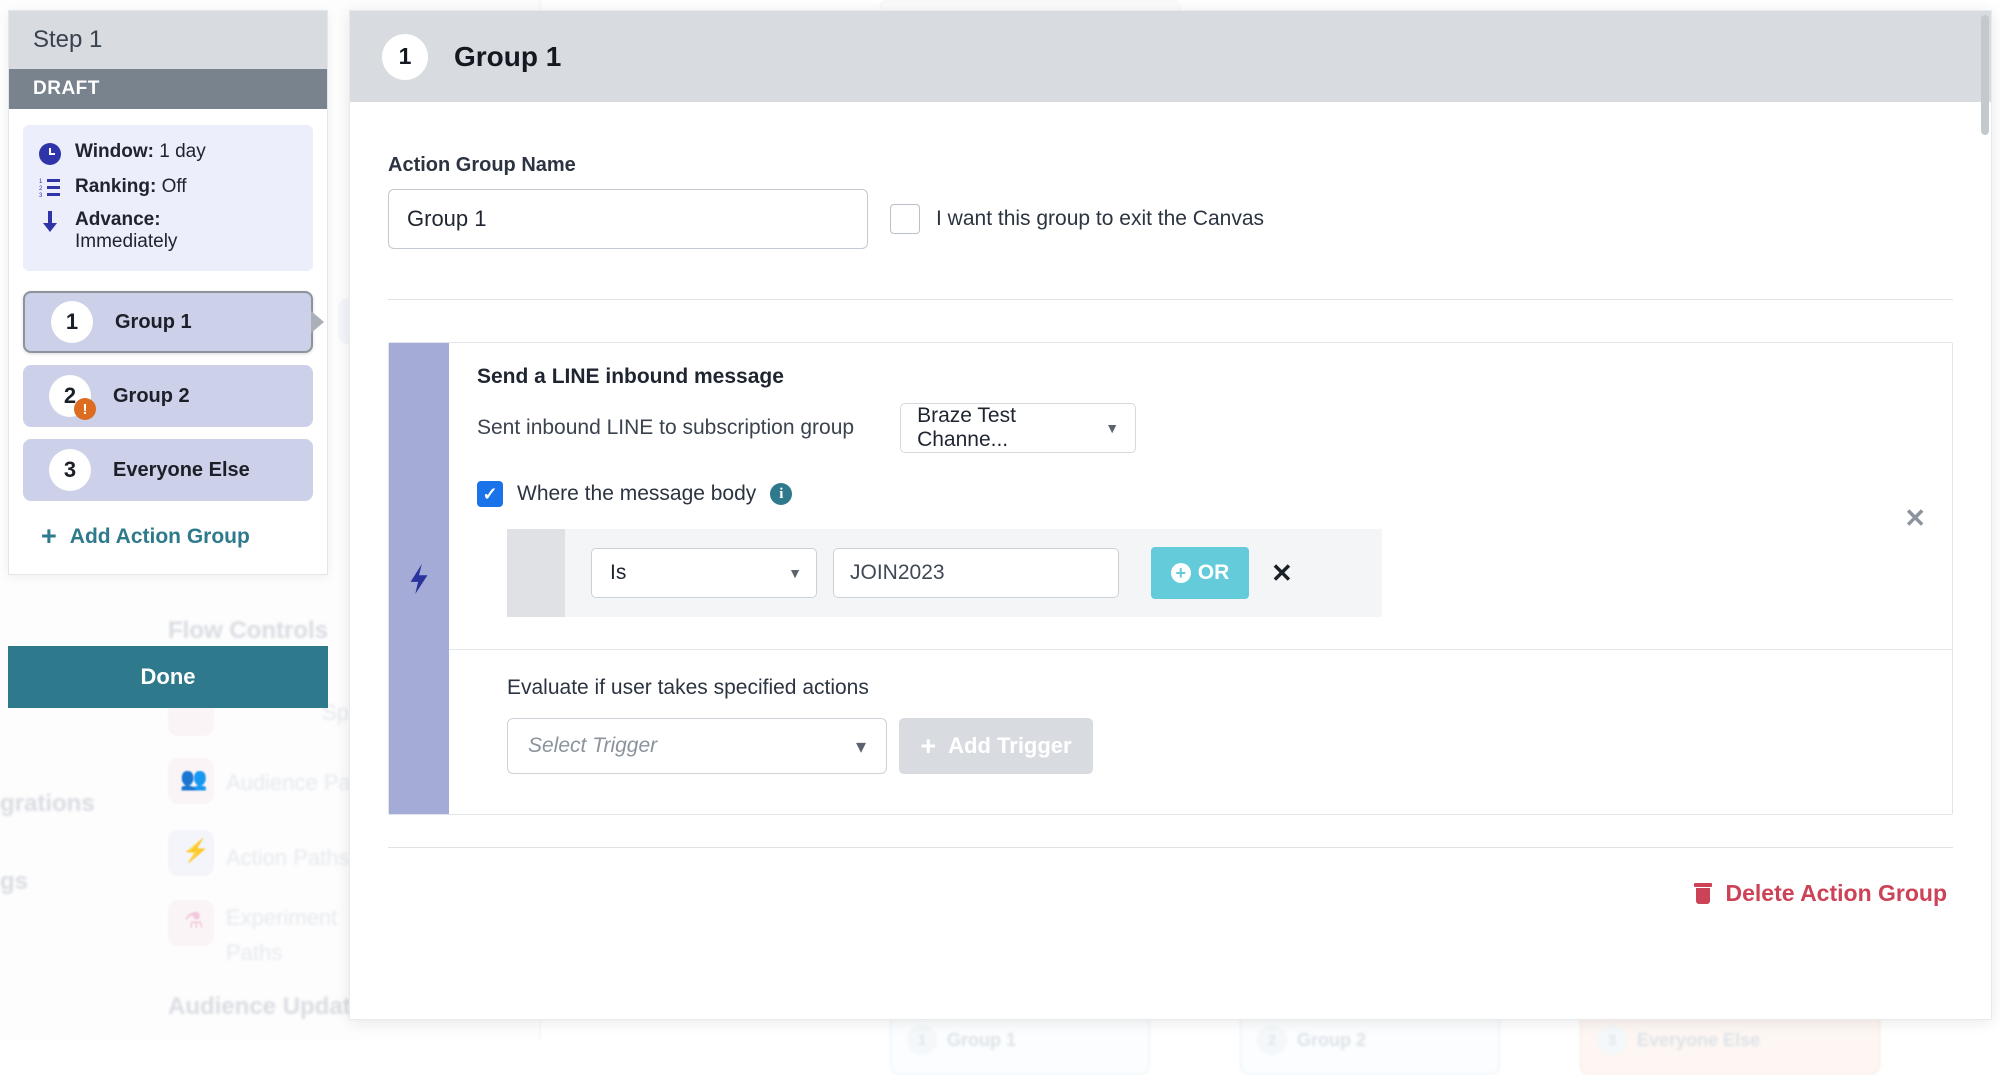 This screenshot has width=2000, height=1075. Describe the element at coordinates (1009, 746) in the screenshot. I see `add-trigger-label: Add Trigger` at that location.